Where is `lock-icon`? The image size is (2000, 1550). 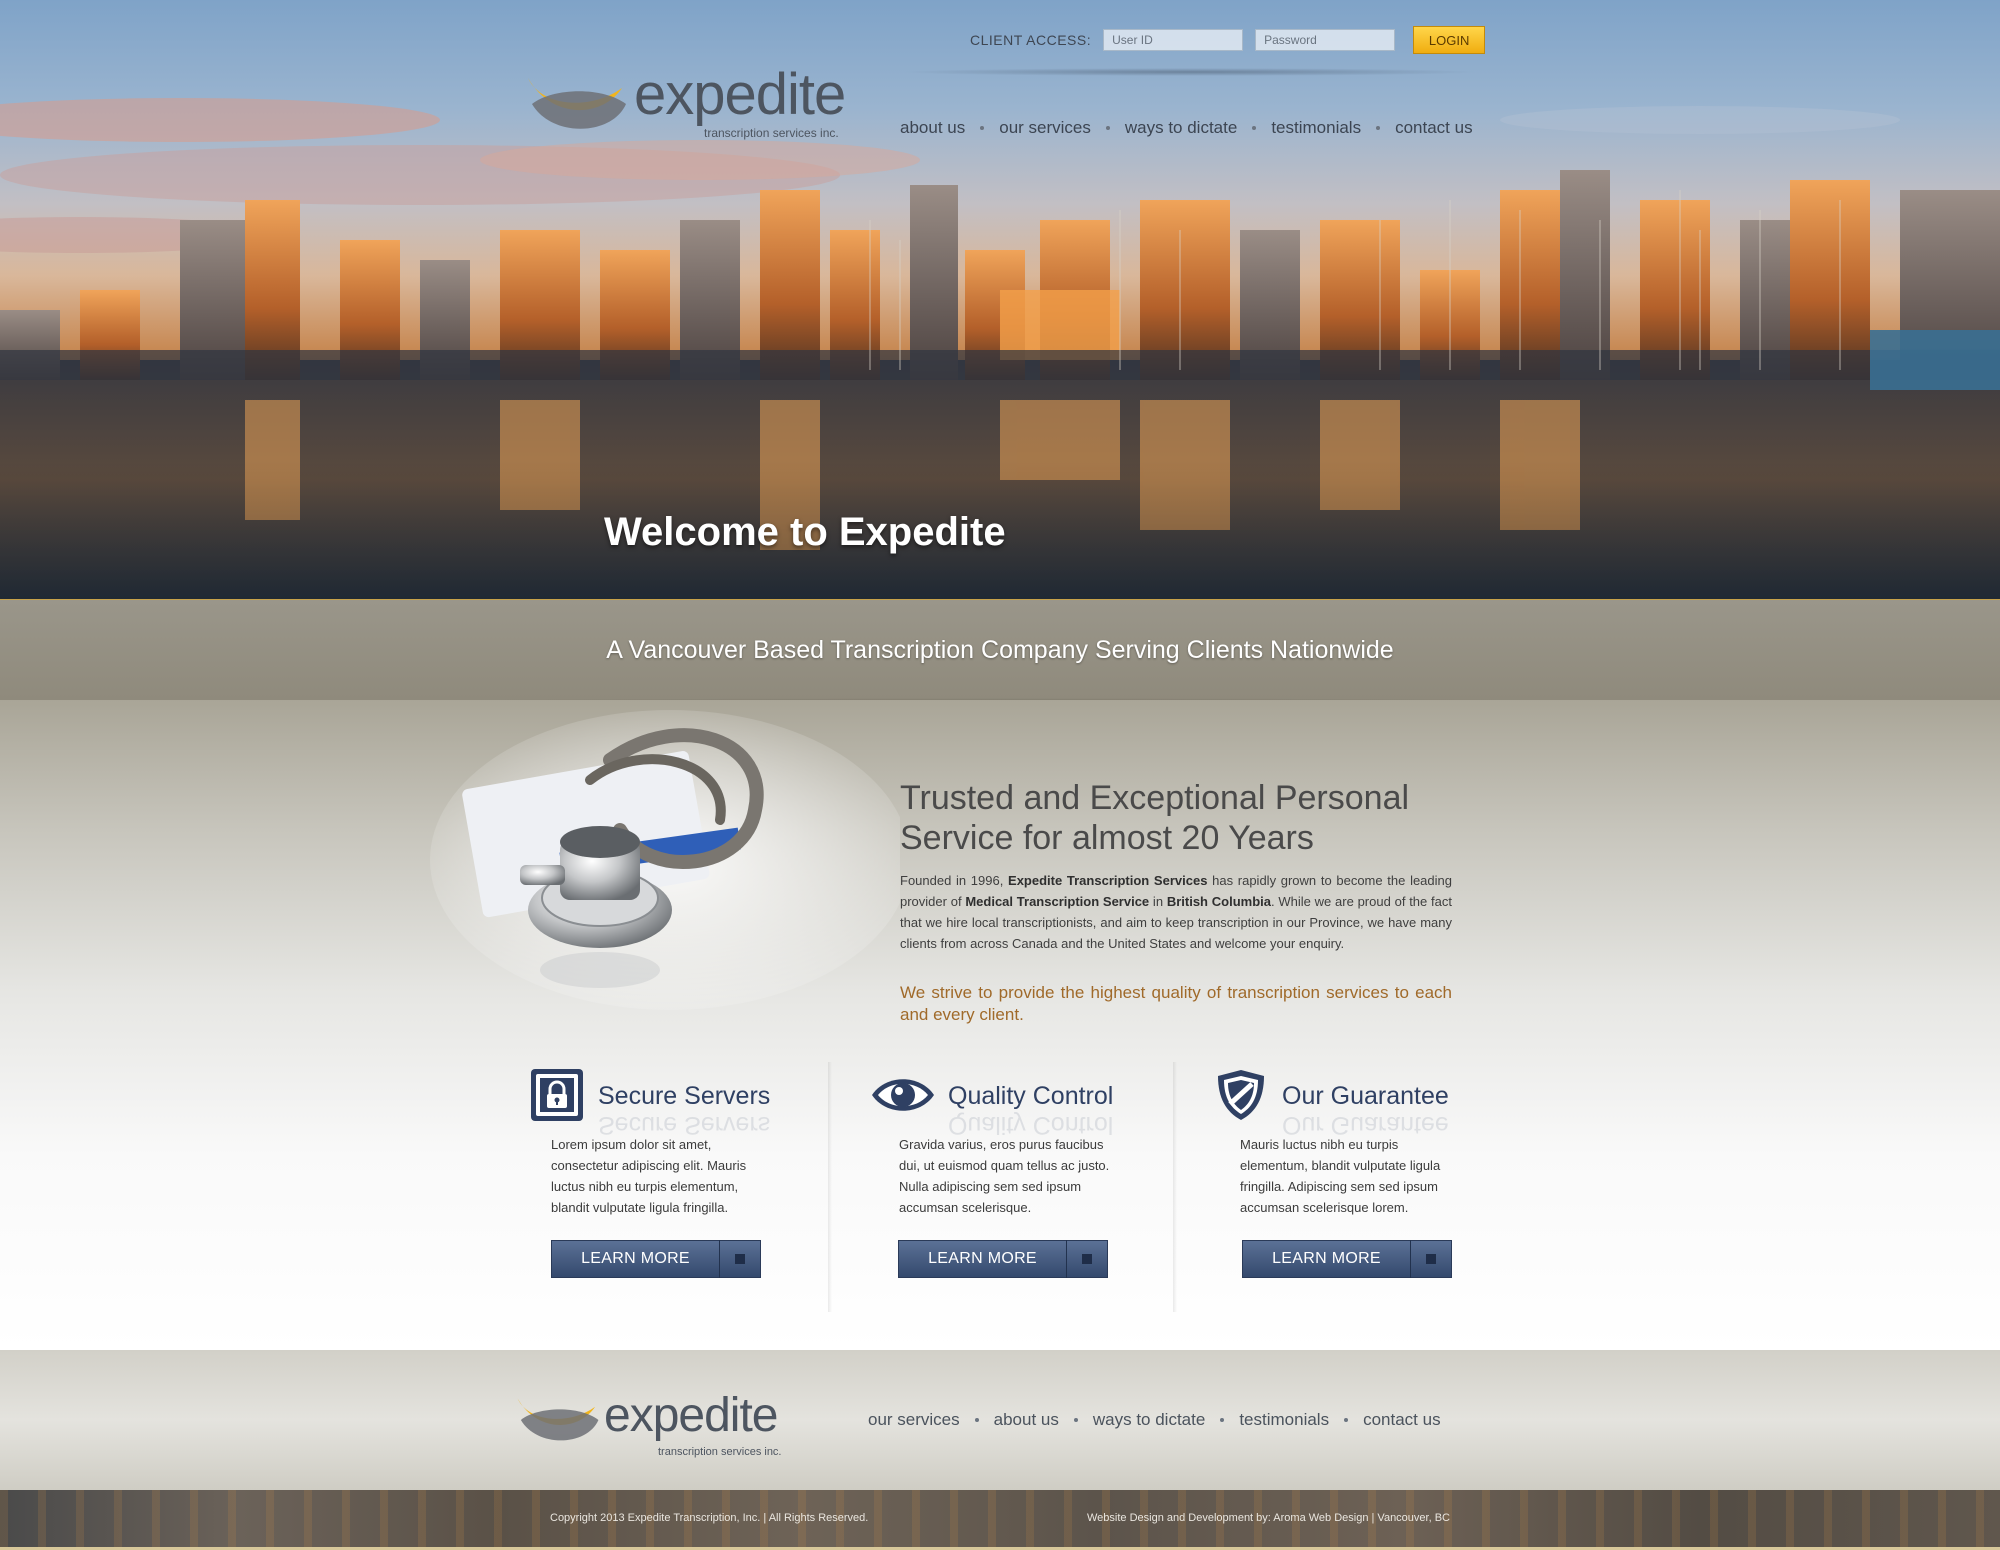 lock-icon is located at coordinates (557, 1095).